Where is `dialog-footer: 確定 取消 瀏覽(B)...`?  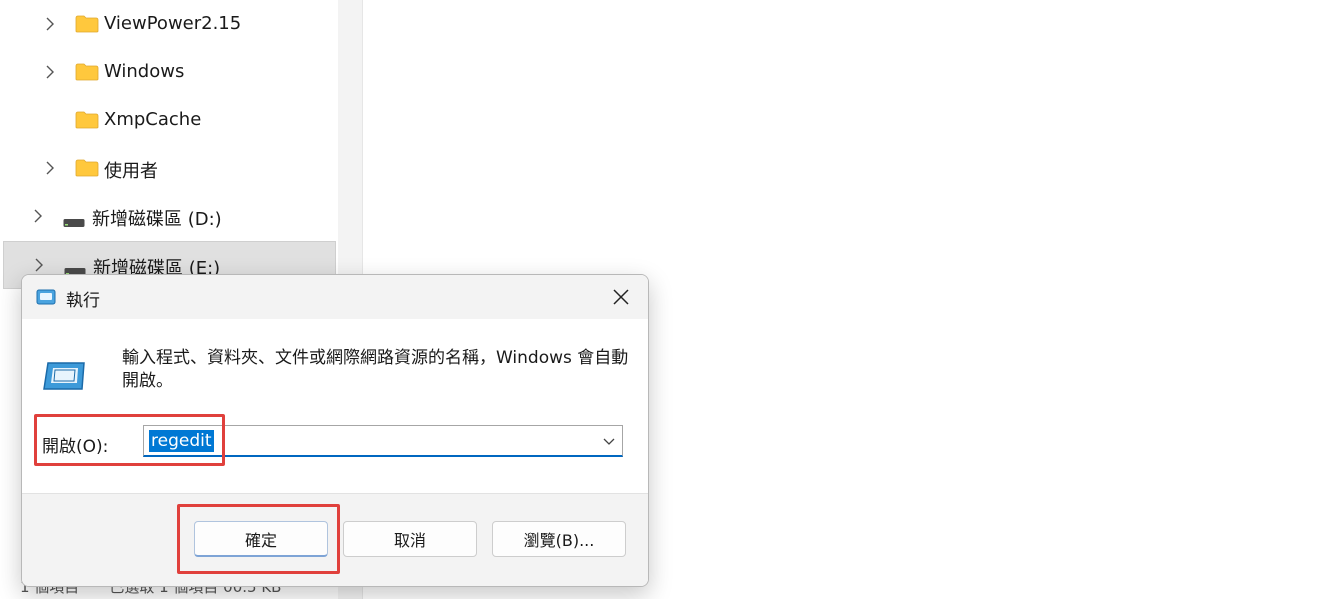 dialog-footer: 確定 取消 瀏覽(B)... is located at coordinates (335, 539).